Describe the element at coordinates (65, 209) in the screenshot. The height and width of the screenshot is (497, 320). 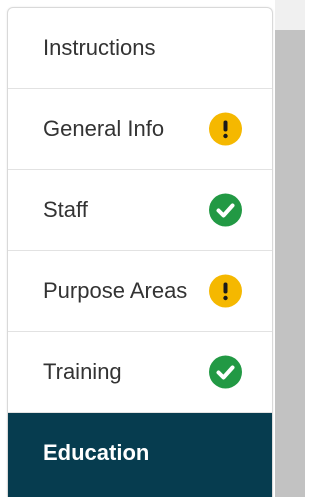
I see `nav-item-label: Staff` at that location.